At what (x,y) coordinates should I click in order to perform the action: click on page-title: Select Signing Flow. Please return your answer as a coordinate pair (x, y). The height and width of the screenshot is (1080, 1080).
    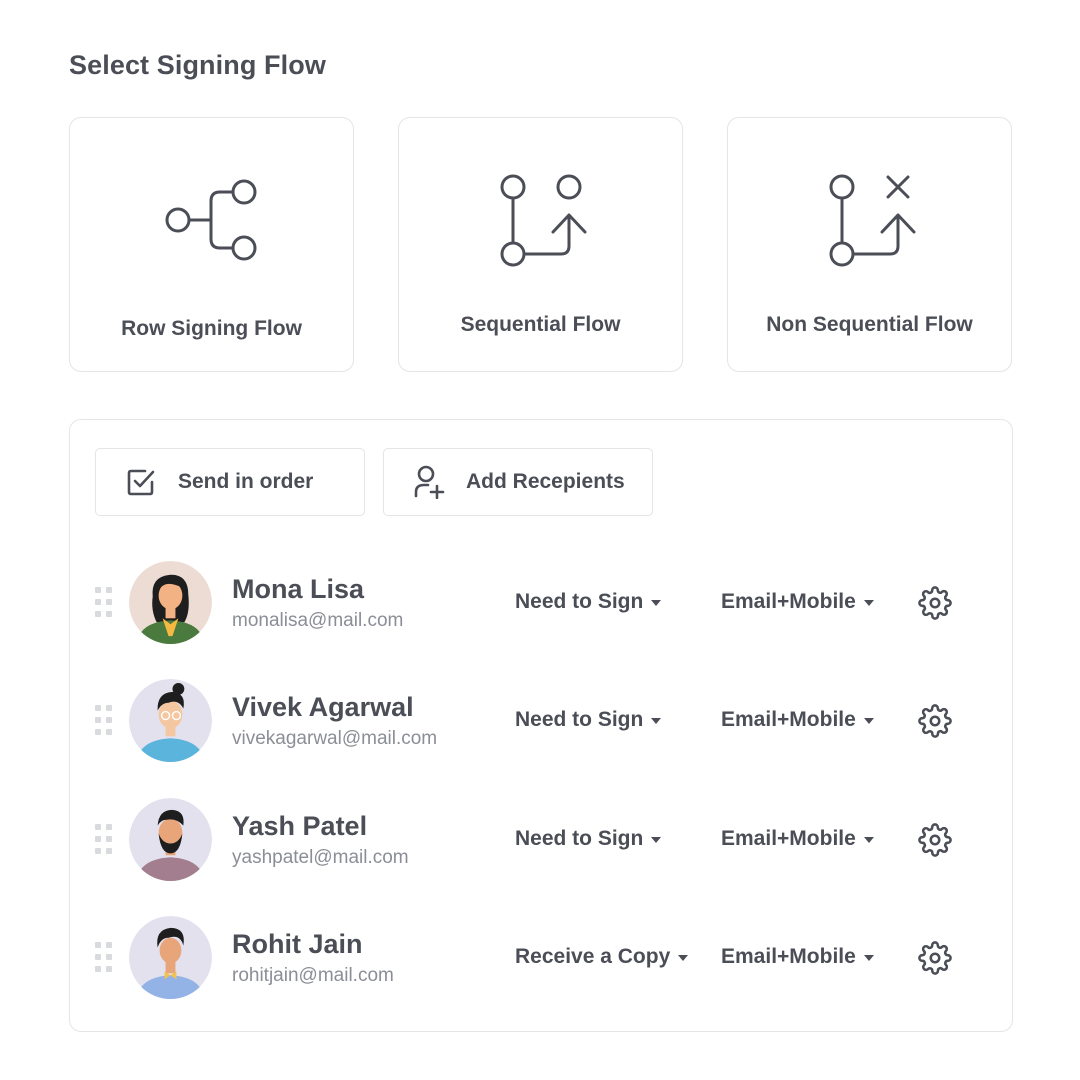
    Looking at the image, I should click on (197, 65).